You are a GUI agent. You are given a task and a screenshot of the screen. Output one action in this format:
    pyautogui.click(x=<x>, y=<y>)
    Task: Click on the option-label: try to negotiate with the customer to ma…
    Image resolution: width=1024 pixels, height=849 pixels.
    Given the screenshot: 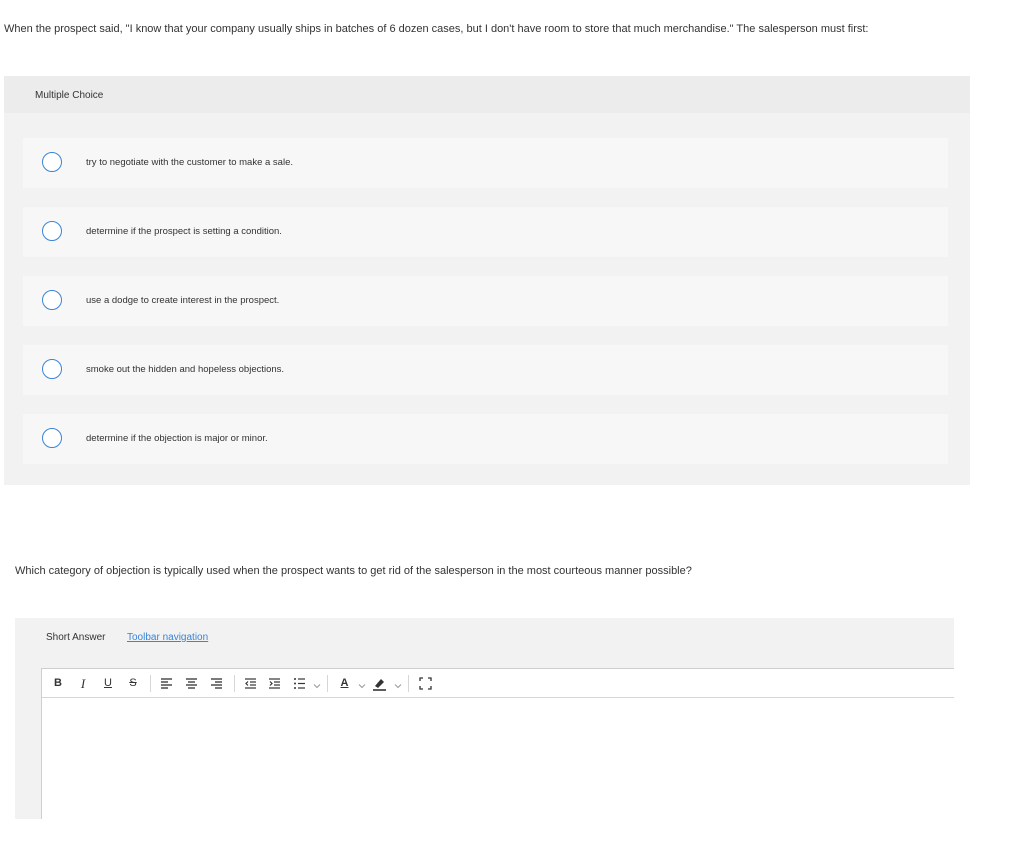 What is the action you would take?
    pyautogui.click(x=189, y=162)
    